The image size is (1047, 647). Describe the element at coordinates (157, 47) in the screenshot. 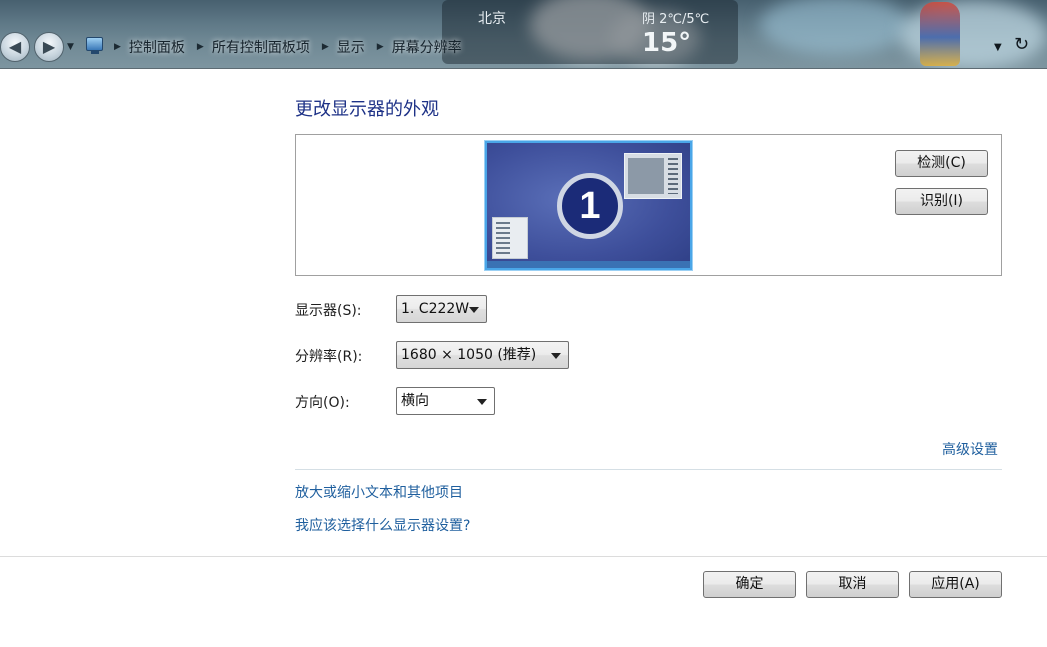

I see `breadcrumb-control-panel: 控制面板` at that location.